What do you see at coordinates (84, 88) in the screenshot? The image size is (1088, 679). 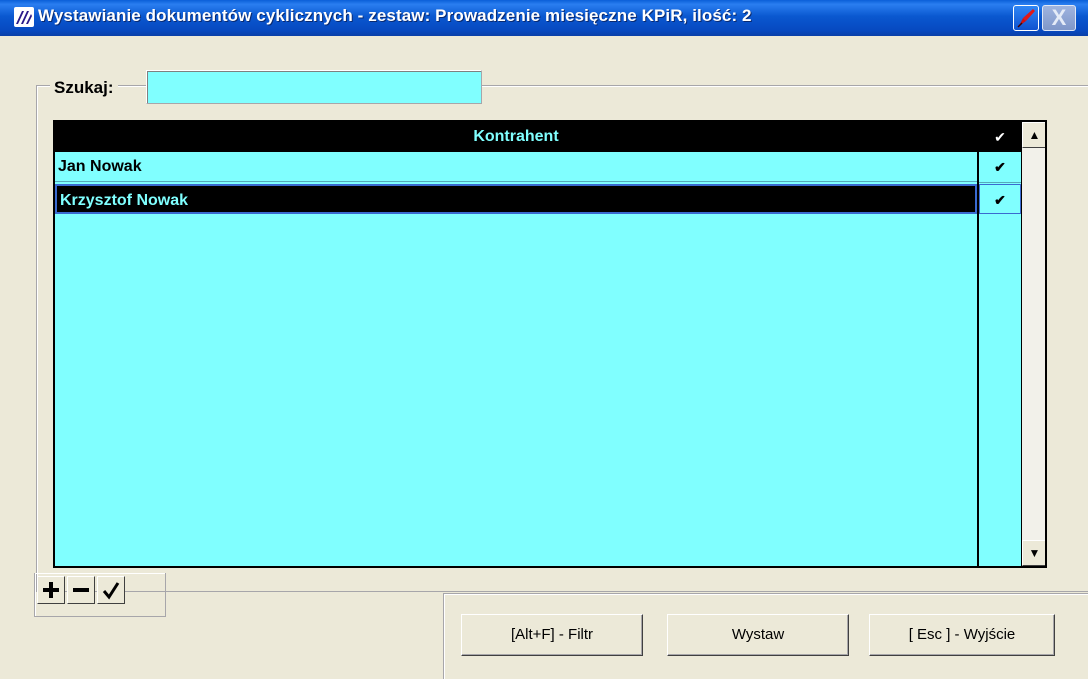 I see `search-label: Szukaj:` at bounding box center [84, 88].